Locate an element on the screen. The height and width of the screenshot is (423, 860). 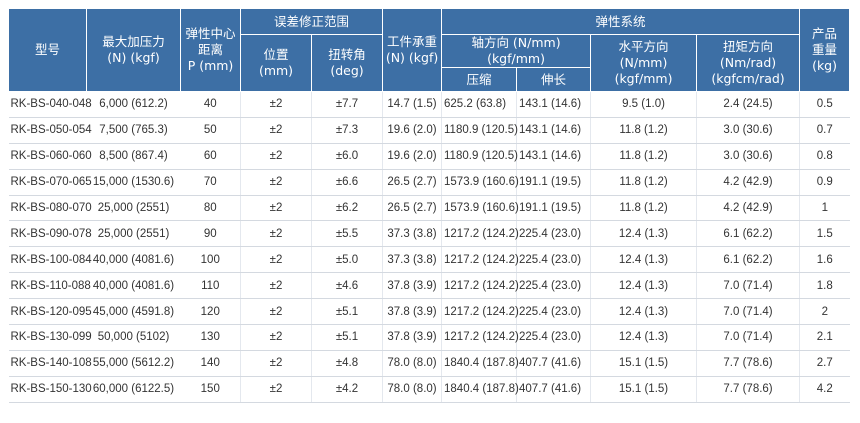
header-position: 位置 (mm) is located at coordinates (276, 63).